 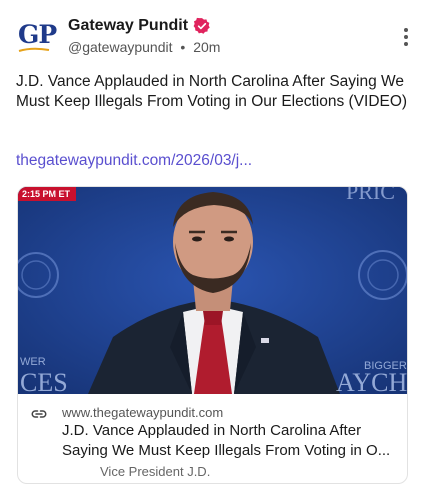 I want to click on preview-caption: Vice President J.D., so click(x=155, y=471).